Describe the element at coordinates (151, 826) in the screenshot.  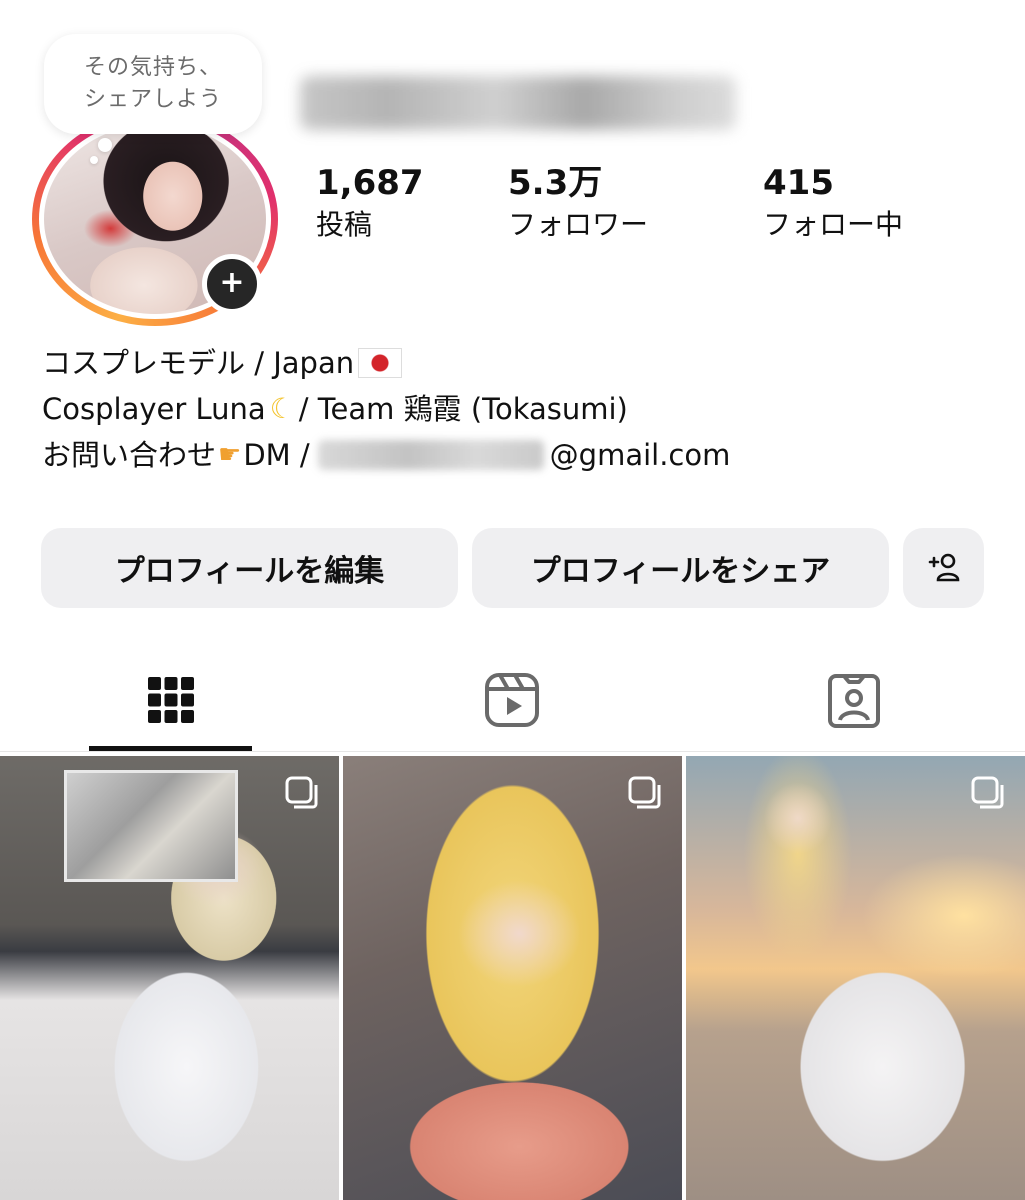
I see `wall-art-detail` at that location.